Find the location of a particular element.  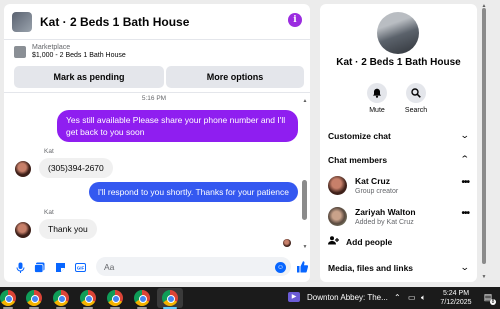

member-row: Zariyah Walton Added by Kat Cruz ••• is located at coordinates (399, 217).